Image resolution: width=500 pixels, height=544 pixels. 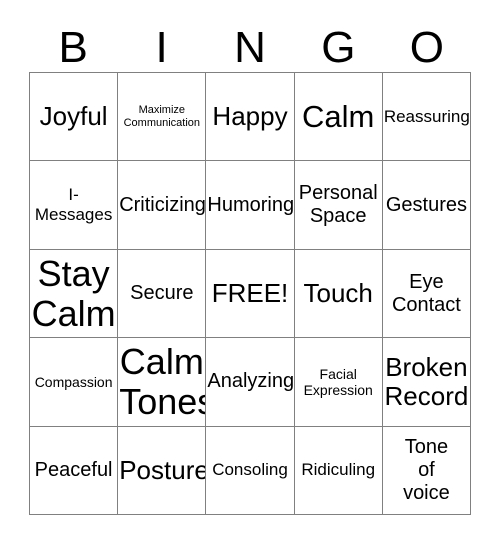 I want to click on bingo-cell-label: Reassuring, so click(x=426, y=116).